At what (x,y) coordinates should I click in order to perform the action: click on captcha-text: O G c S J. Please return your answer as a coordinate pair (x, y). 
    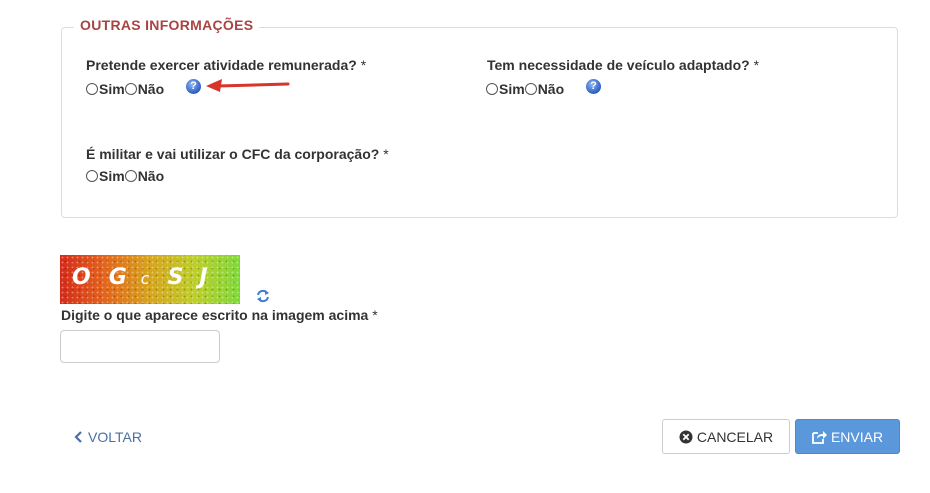
    Looking at the image, I should click on (150, 277).